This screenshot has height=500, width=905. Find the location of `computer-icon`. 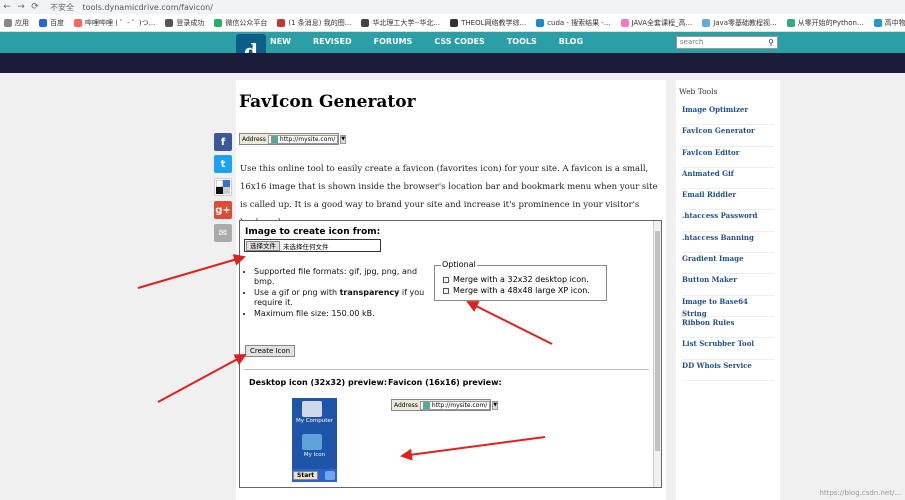

computer-icon is located at coordinates (312, 409).